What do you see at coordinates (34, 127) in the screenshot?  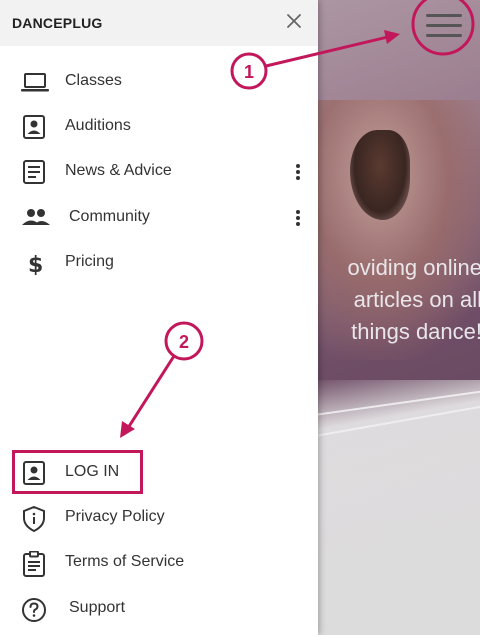 I see `account-box-icon` at bounding box center [34, 127].